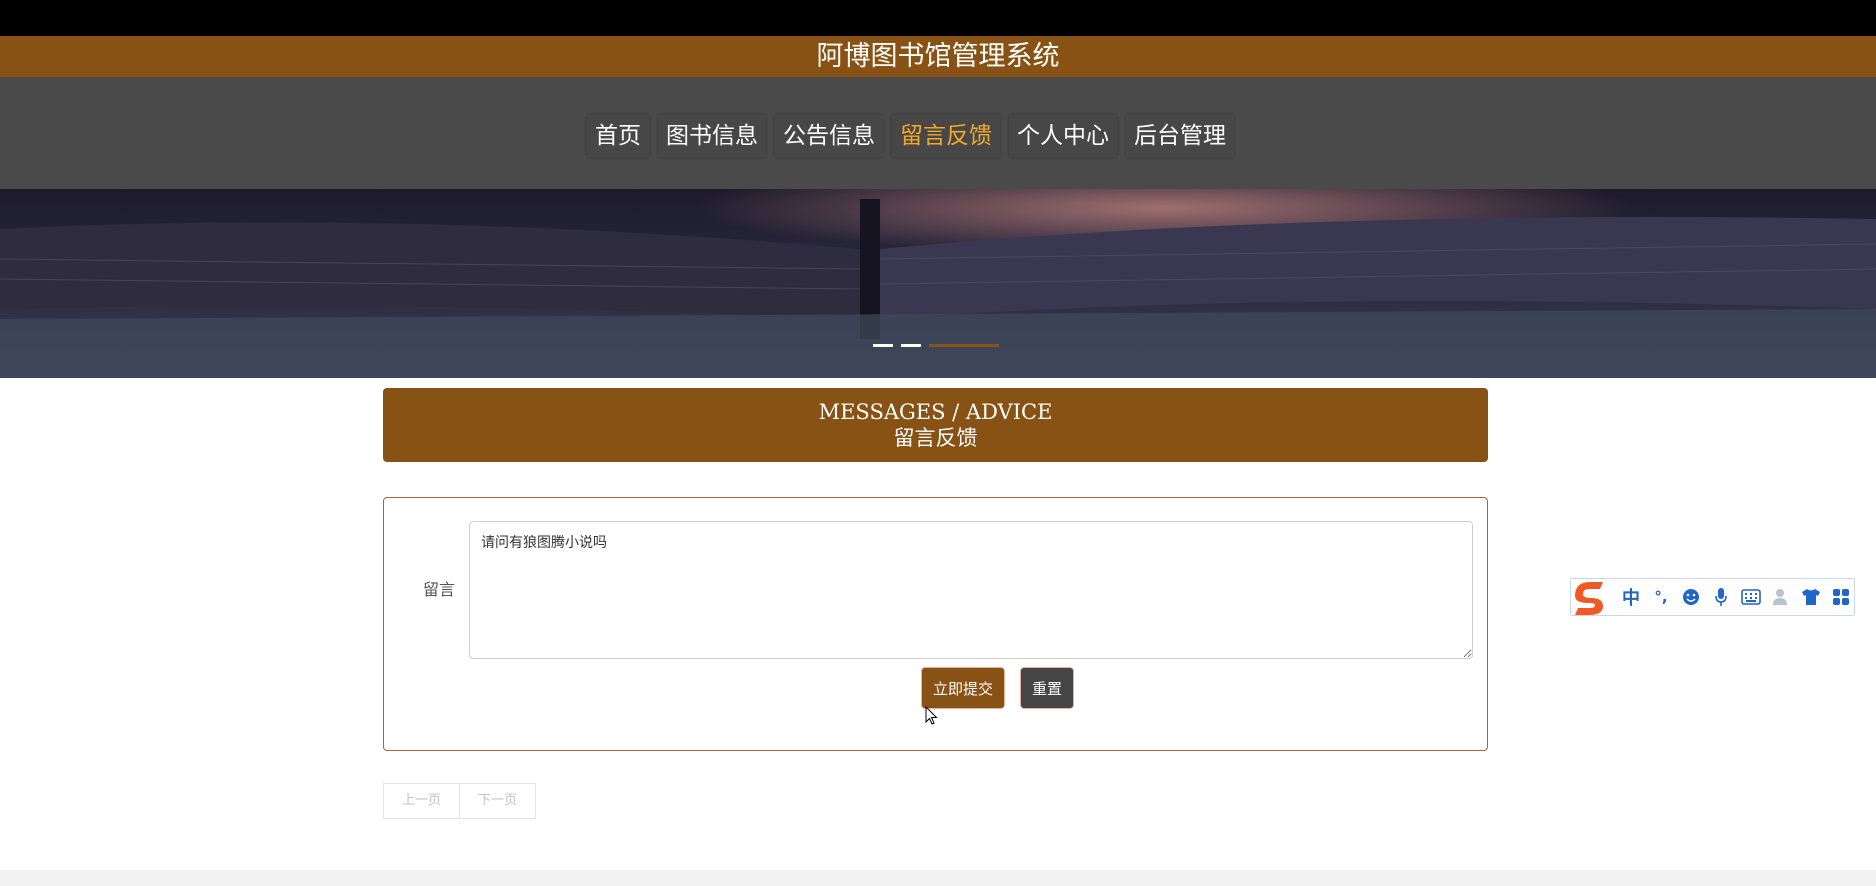  Describe the element at coordinates (935, 412) in the screenshot. I see `section-title-en: MESSAGES / ADVICE` at that location.